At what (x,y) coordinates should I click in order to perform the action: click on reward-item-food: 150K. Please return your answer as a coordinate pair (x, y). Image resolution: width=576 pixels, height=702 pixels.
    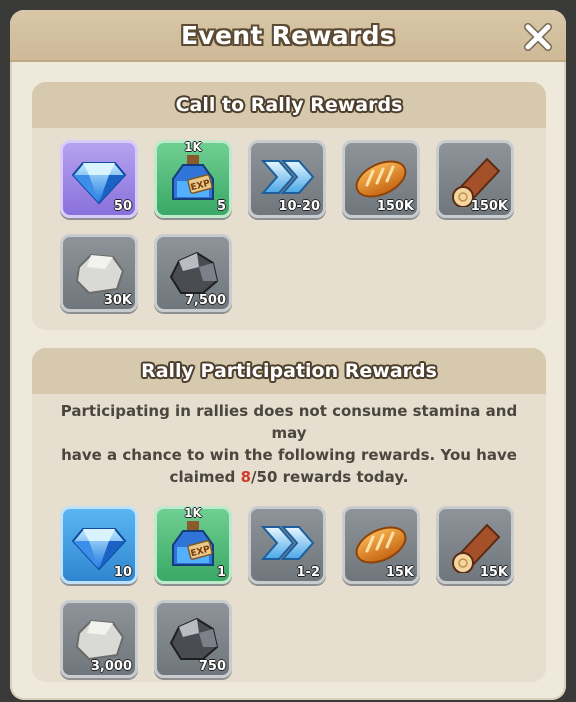
    Looking at the image, I should click on (381, 179).